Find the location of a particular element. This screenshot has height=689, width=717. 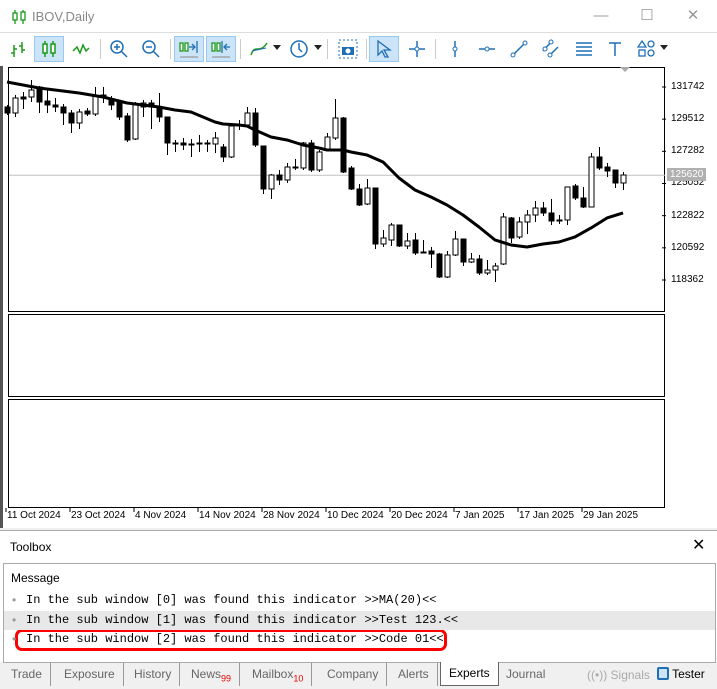

zoom-in-button is located at coordinates (119, 49).